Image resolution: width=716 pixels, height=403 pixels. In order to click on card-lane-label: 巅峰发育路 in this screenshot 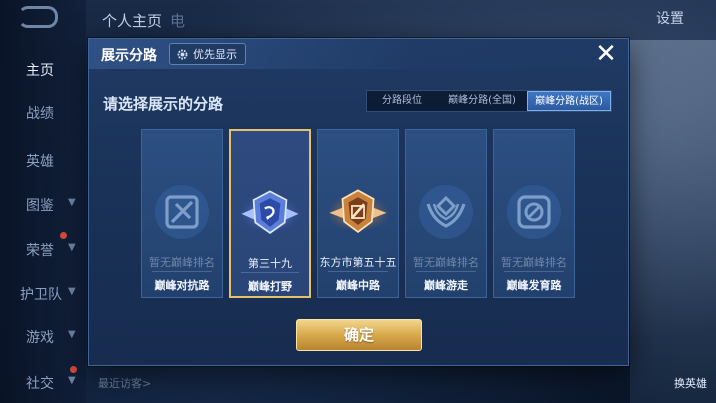, I will do `click(534, 285)`.